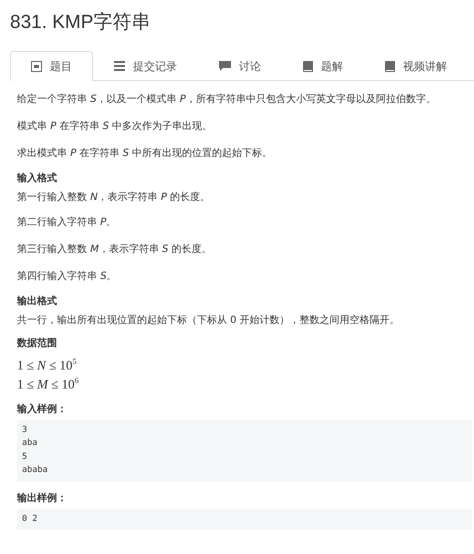 The height and width of the screenshot is (554, 474). Describe the element at coordinates (30, 443) in the screenshot. I see `code-line: aba` at that location.